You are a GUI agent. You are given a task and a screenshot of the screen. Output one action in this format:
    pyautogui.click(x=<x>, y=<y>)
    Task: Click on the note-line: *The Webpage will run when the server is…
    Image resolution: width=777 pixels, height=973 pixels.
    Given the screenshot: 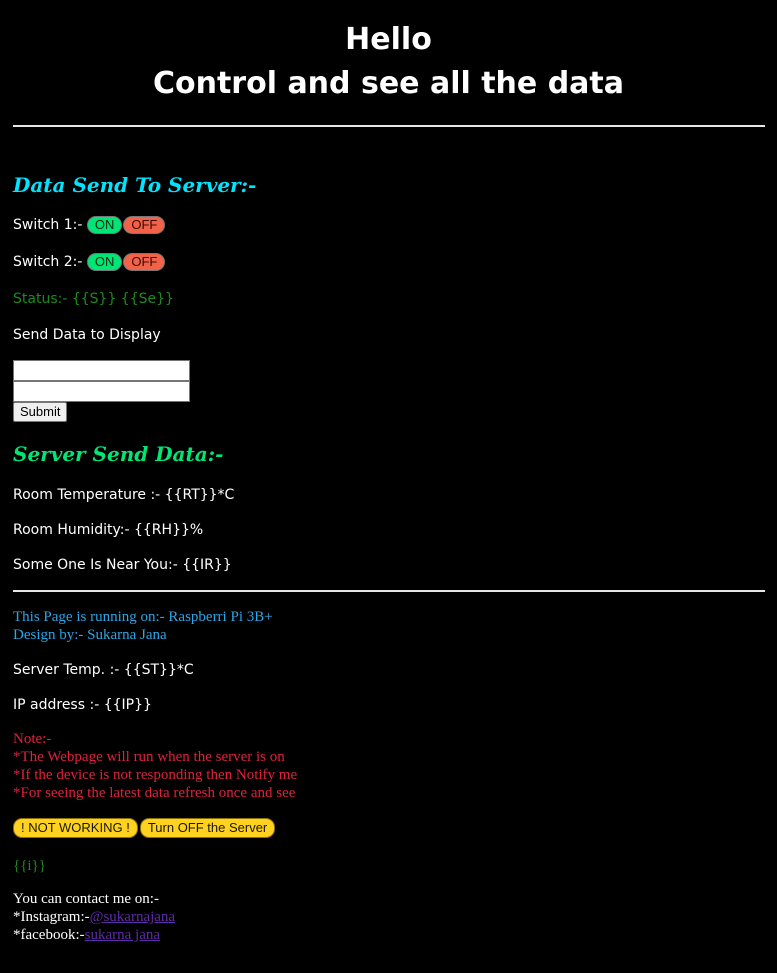 What is the action you would take?
    pyautogui.click(x=149, y=757)
    